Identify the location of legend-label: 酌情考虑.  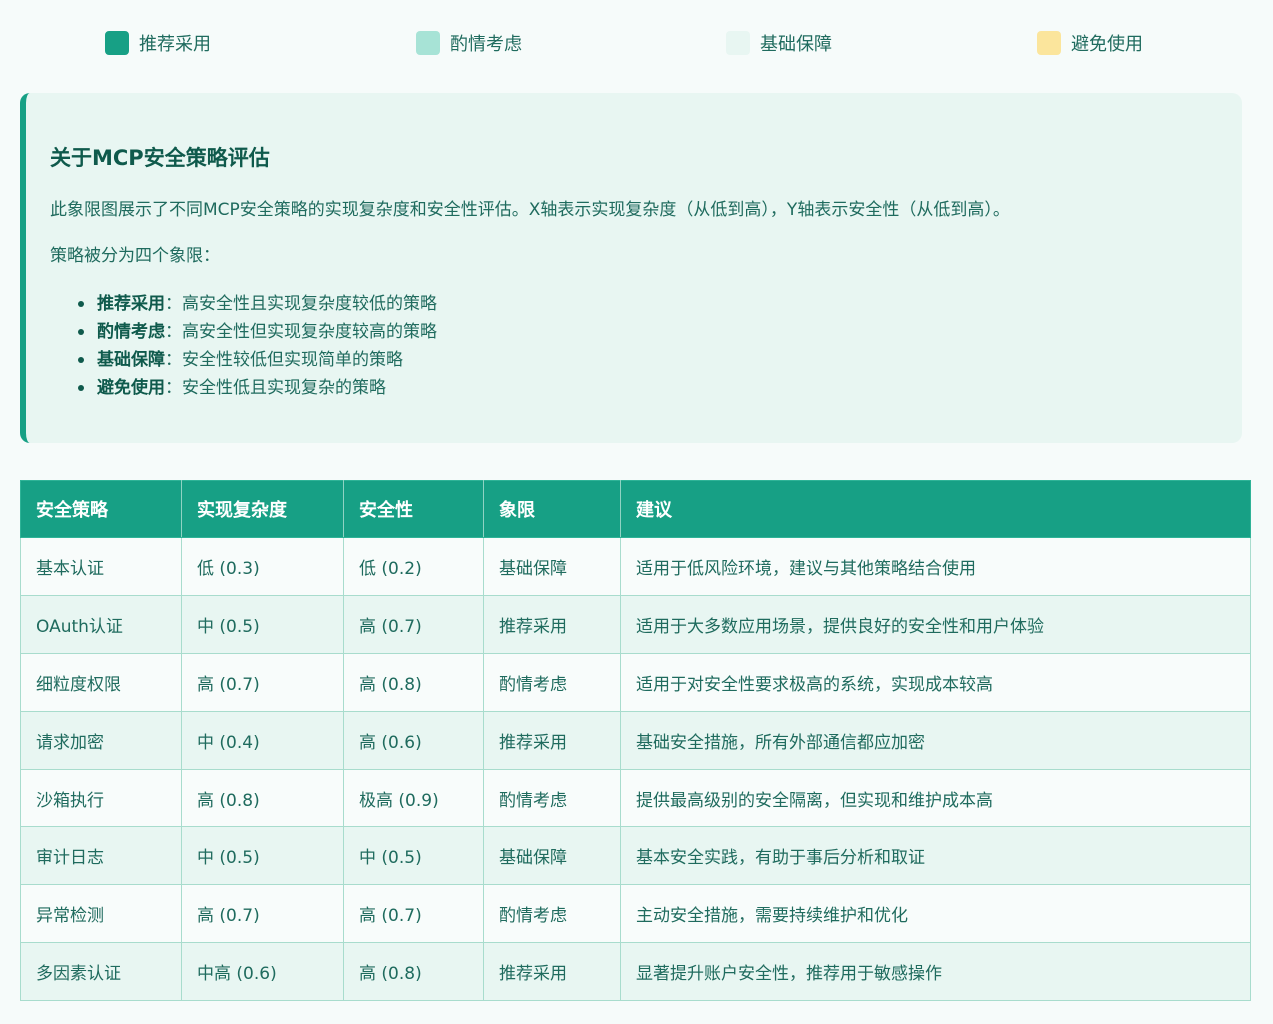
(486, 44).